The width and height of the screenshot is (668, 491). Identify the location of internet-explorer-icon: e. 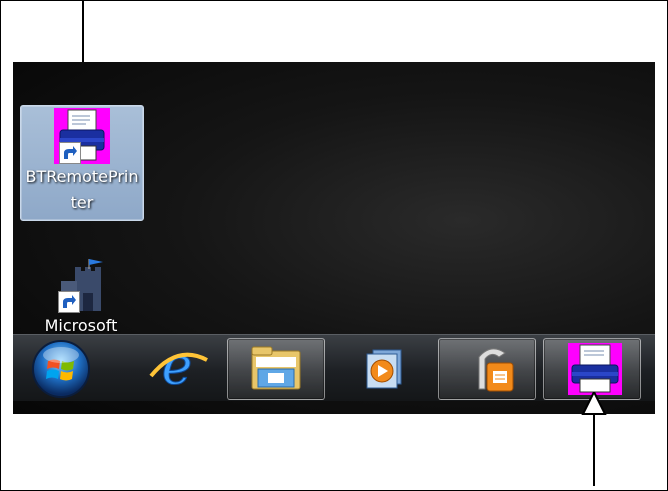
(178, 368).